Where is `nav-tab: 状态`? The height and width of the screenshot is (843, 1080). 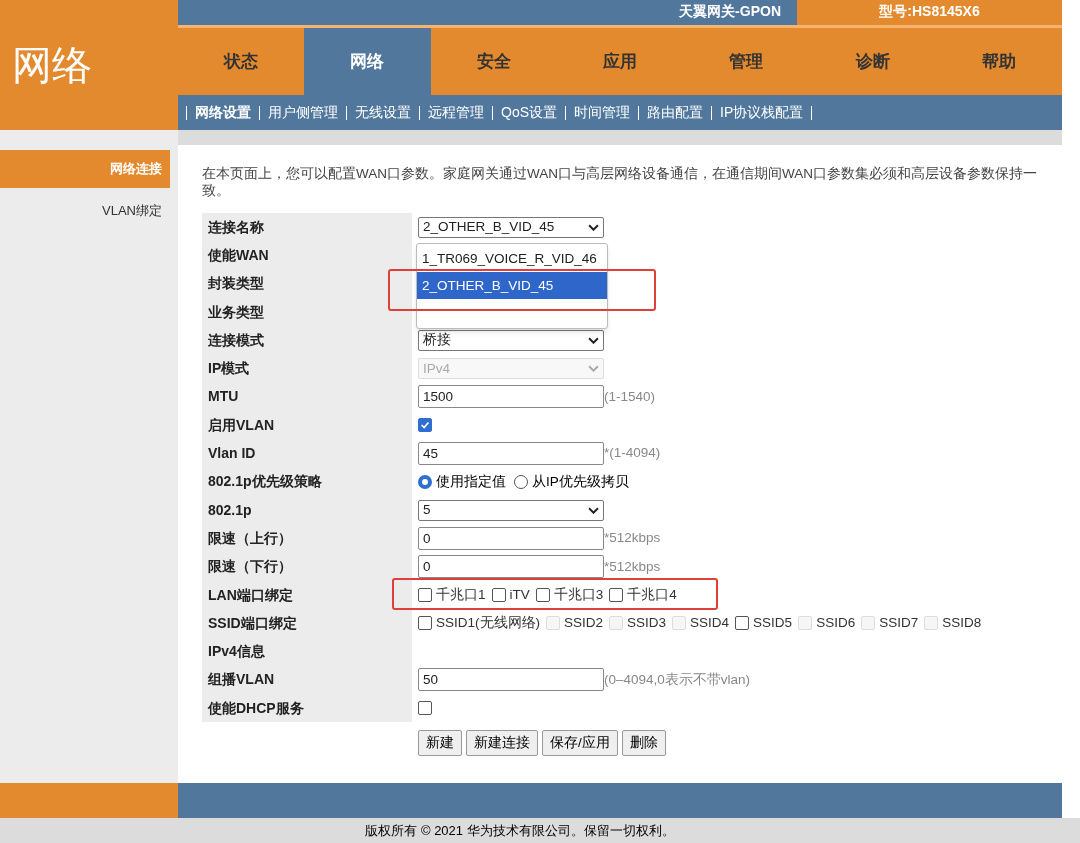
nav-tab: 状态 is located at coordinates (241, 61).